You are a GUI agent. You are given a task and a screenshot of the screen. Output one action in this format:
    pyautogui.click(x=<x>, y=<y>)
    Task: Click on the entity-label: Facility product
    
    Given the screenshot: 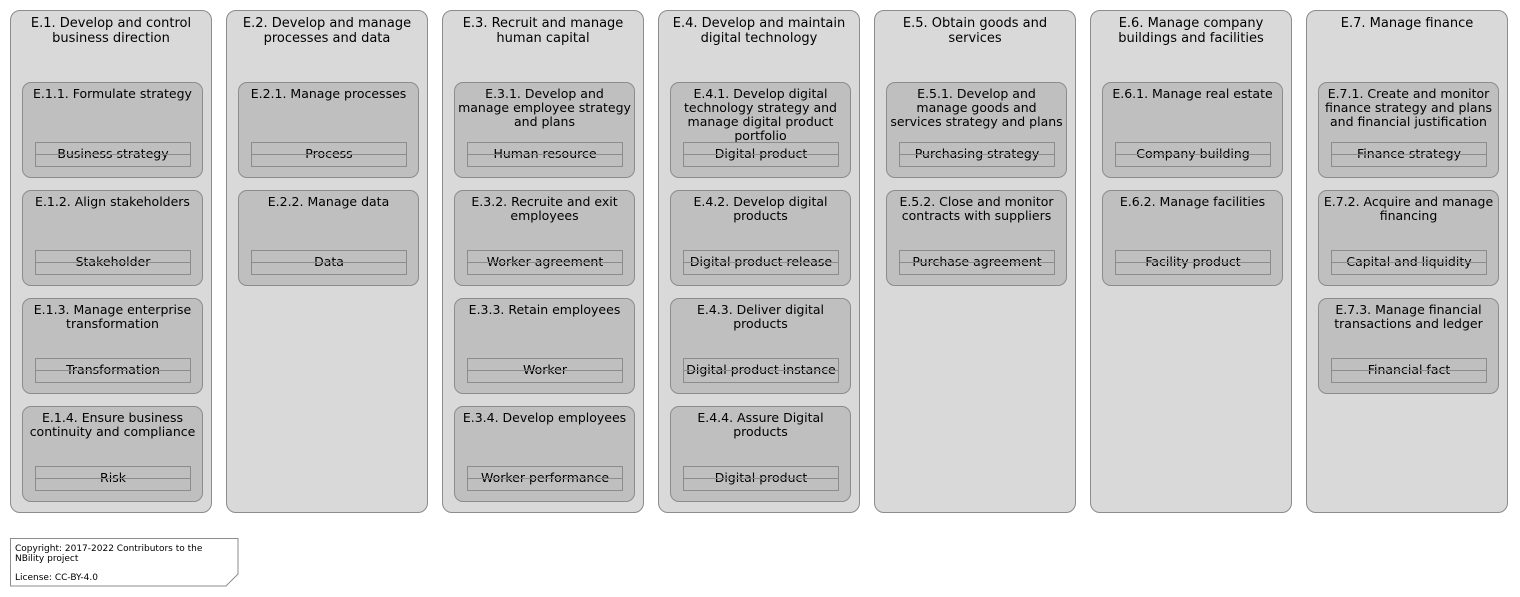 What is the action you would take?
    pyautogui.click(x=1193, y=261)
    